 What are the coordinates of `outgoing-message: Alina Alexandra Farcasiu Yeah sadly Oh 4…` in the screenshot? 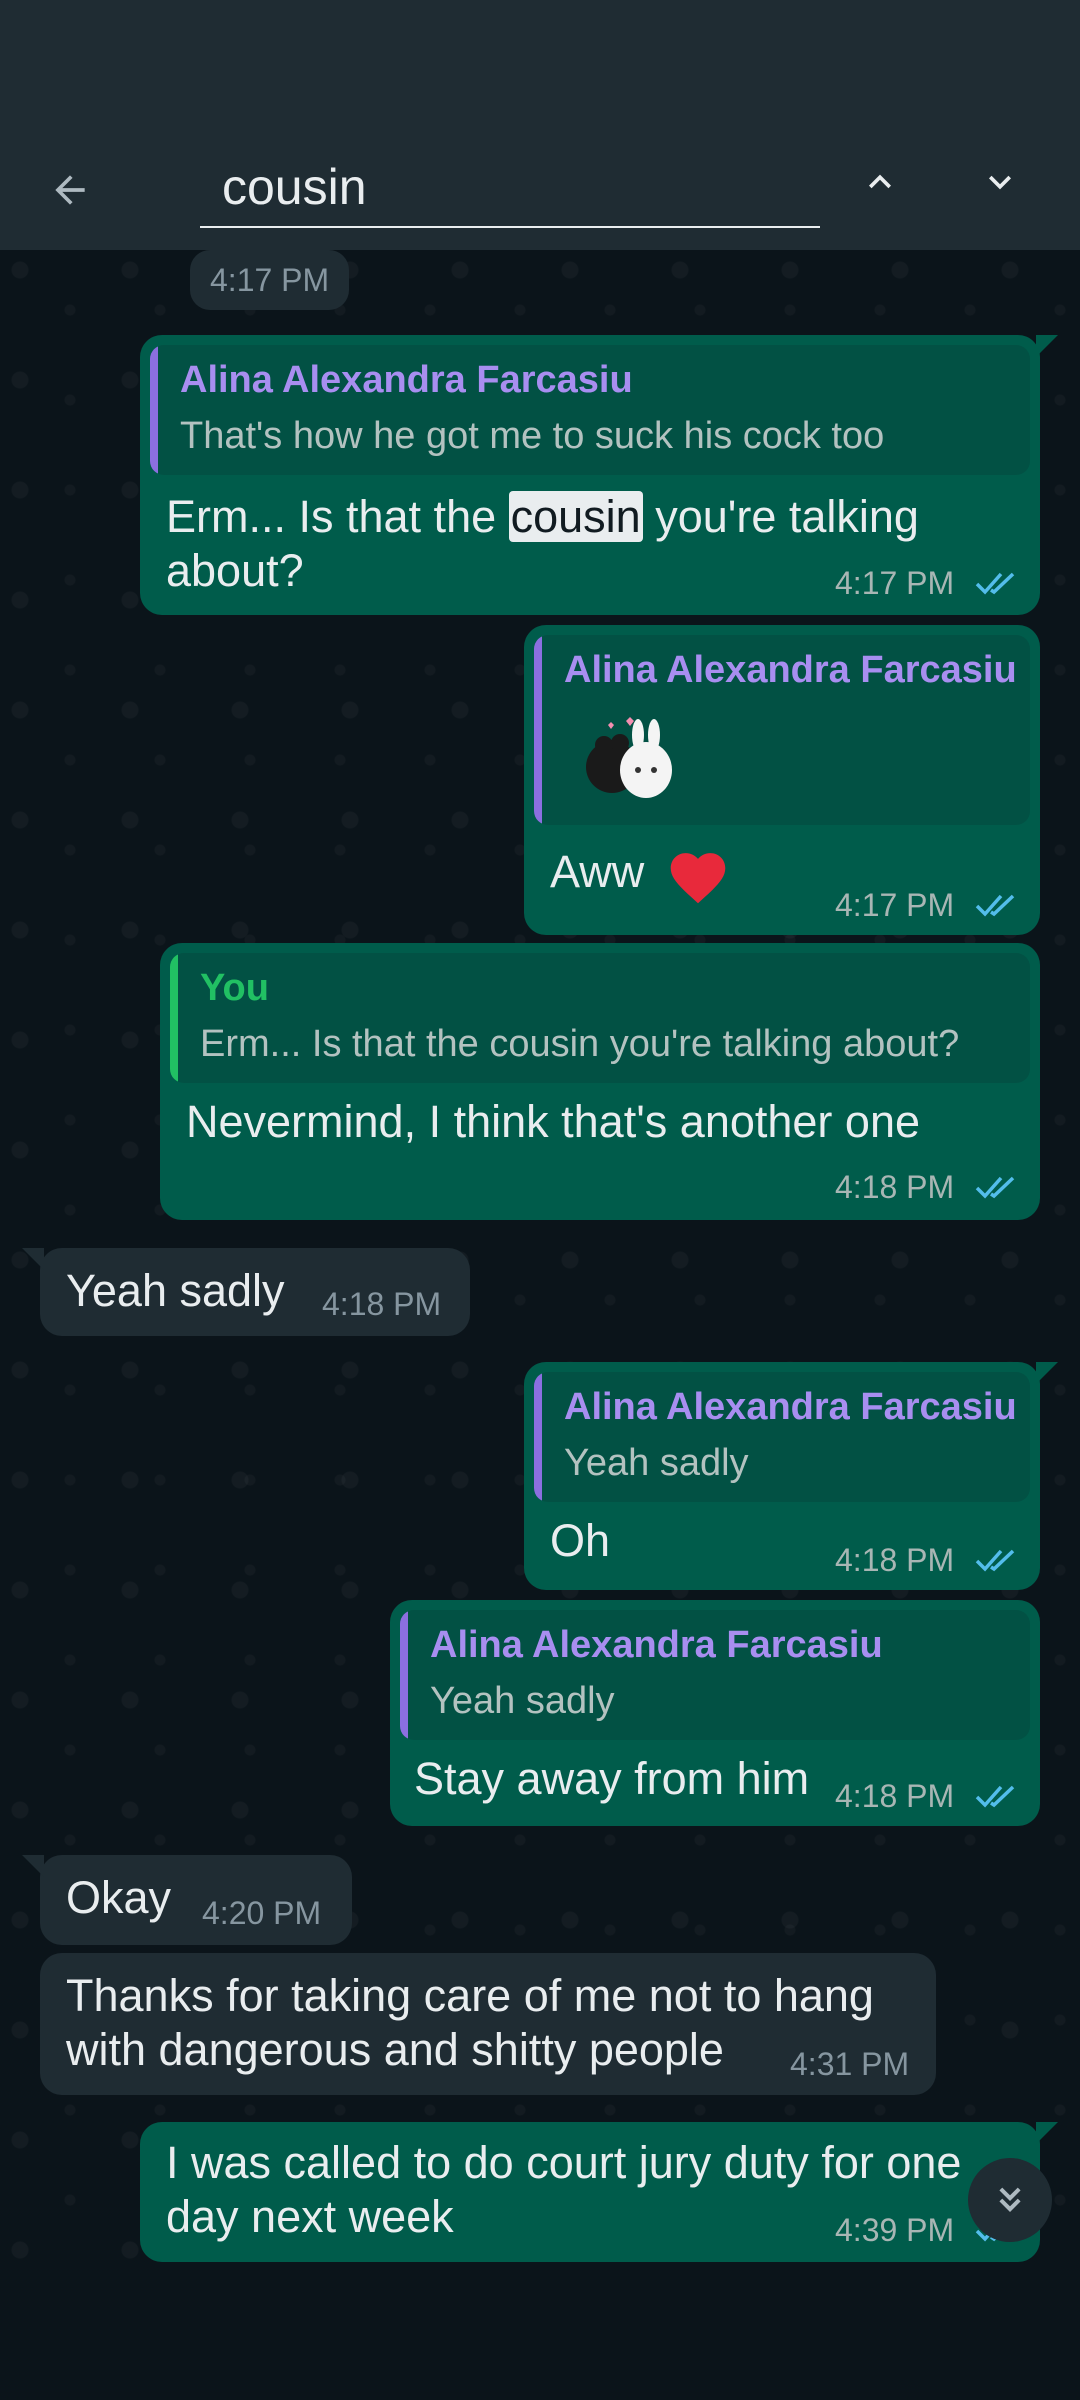 It's located at (791, 1476).